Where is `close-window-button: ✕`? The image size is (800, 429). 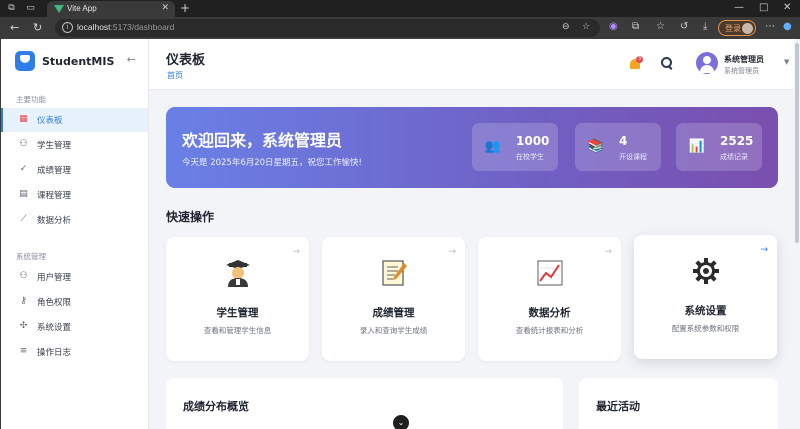
close-window-button: ✕ is located at coordinates (787, 7).